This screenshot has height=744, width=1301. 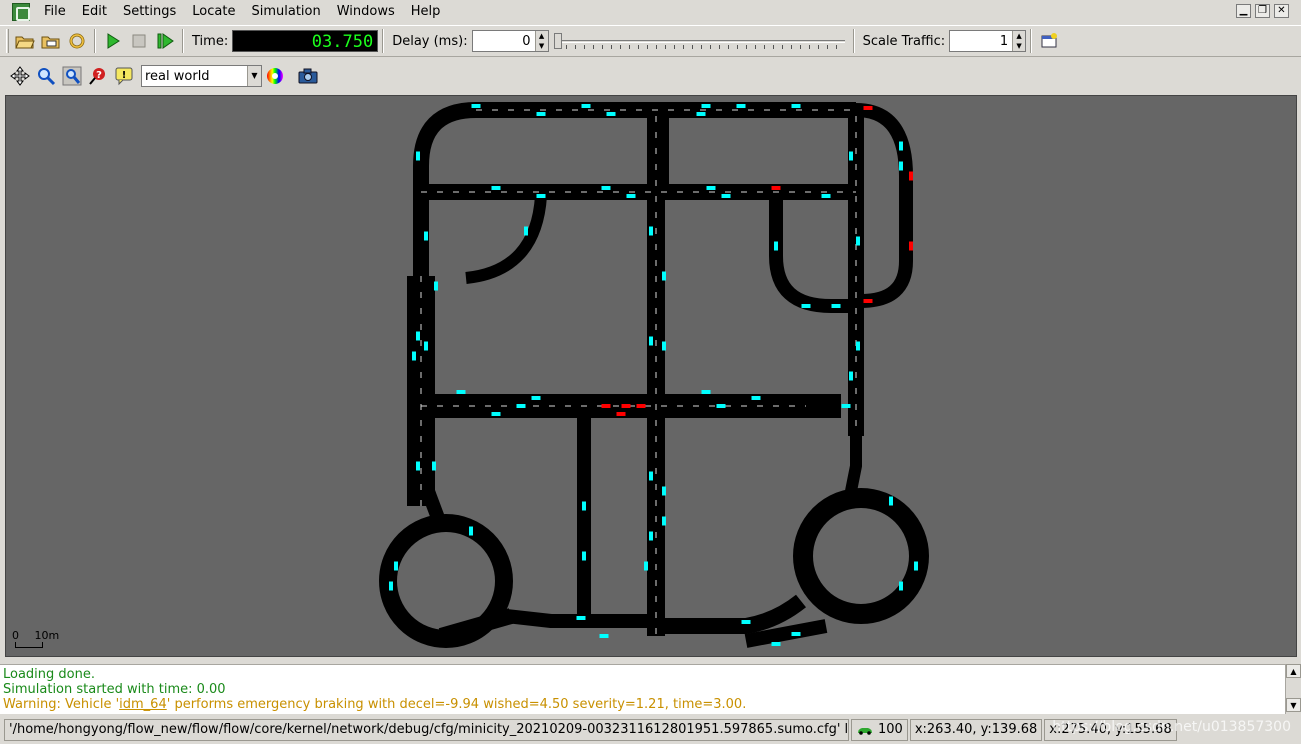 I want to click on delay-slider, so click(x=701, y=41).